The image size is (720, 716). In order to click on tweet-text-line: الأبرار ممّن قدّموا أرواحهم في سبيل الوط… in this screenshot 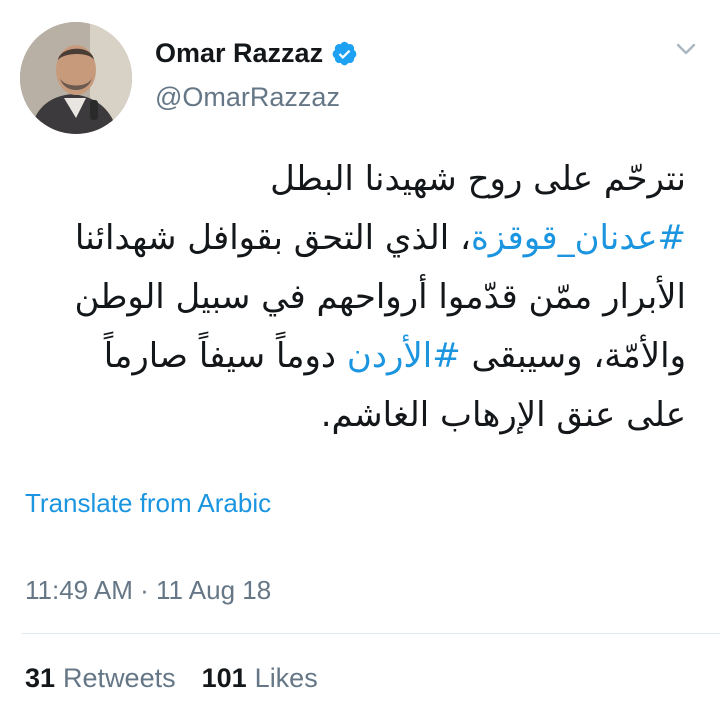, I will do `click(356, 297)`.